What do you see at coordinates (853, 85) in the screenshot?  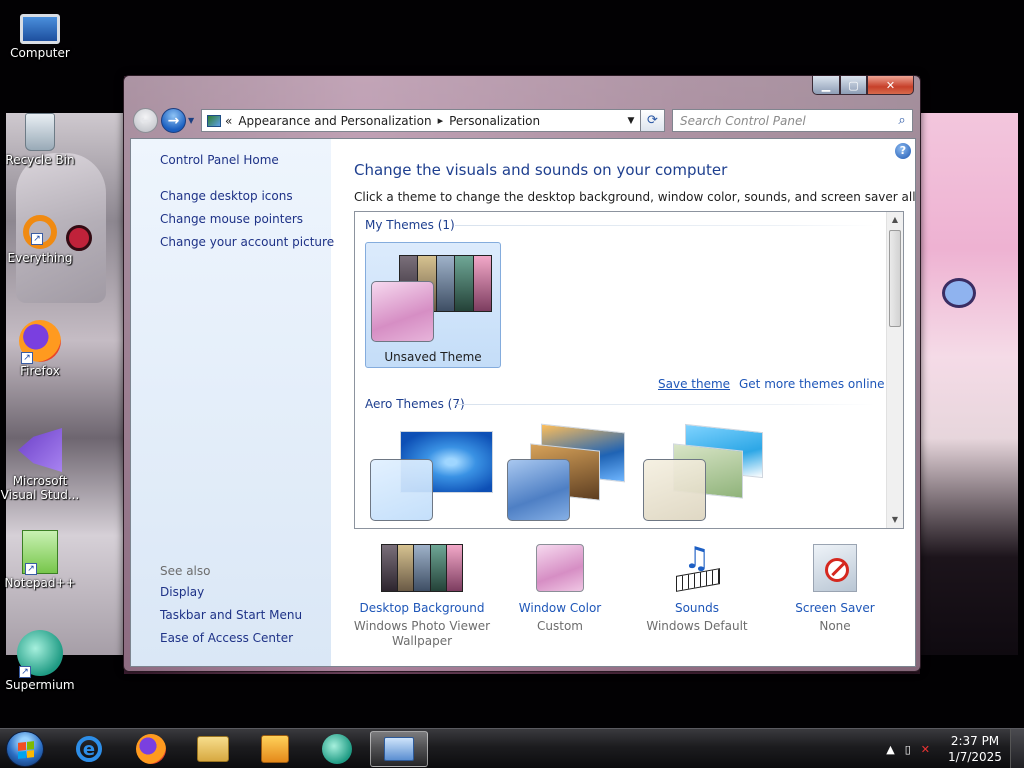 I see `maximize-button: ▢` at bounding box center [853, 85].